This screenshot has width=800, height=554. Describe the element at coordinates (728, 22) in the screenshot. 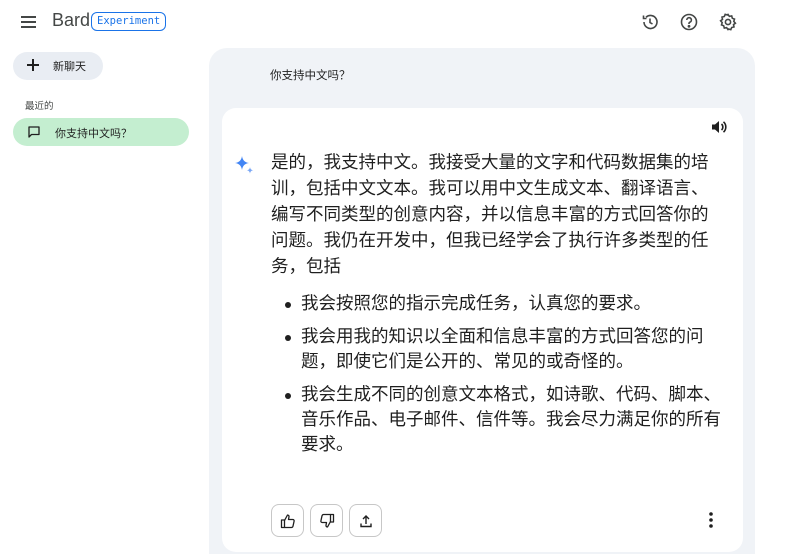

I see `settings-icon` at that location.